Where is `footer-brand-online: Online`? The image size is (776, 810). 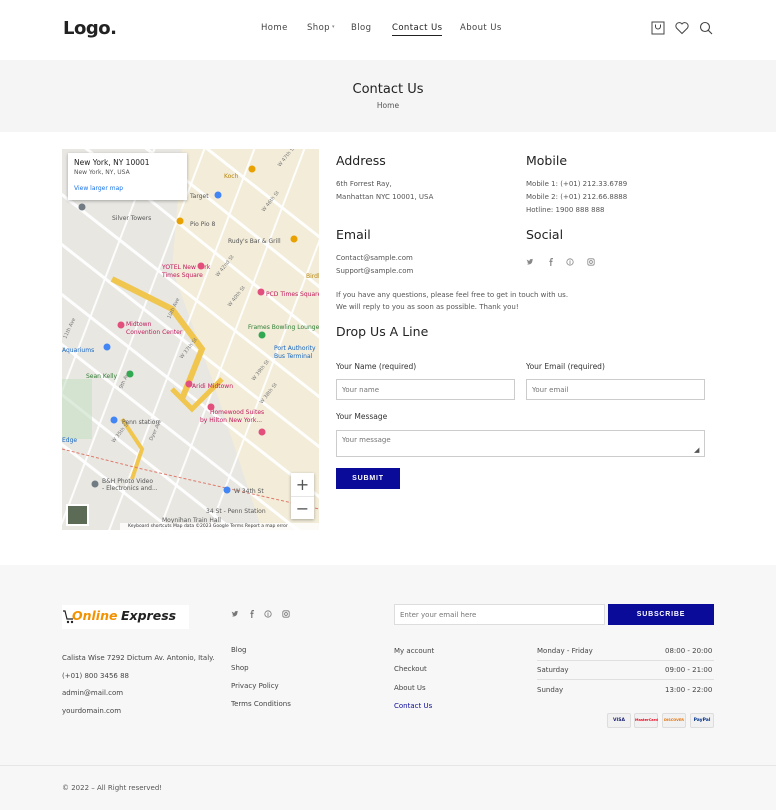
footer-brand-online: Online is located at coordinates (95, 615).